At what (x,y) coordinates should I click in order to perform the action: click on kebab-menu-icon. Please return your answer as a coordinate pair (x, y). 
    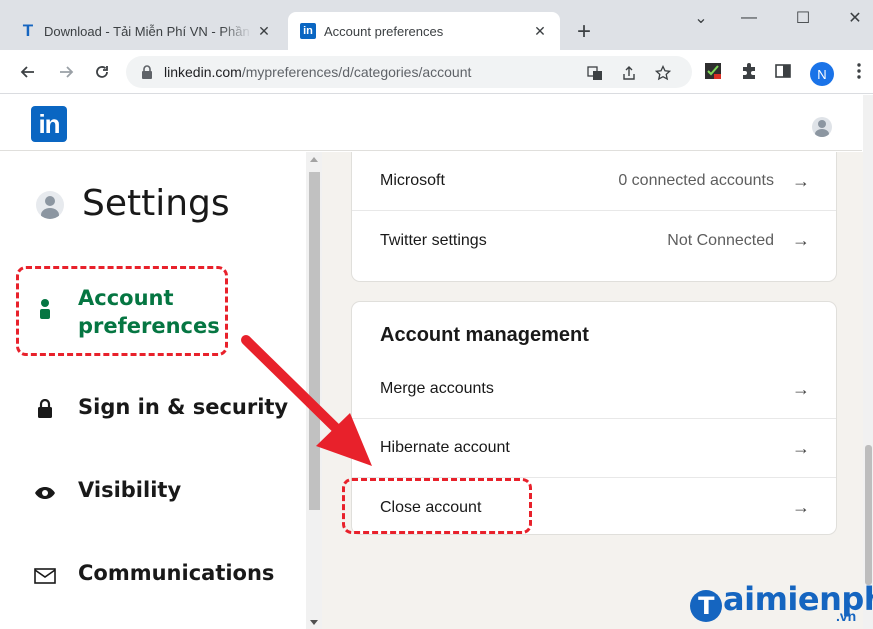
    Looking at the image, I should click on (859, 71).